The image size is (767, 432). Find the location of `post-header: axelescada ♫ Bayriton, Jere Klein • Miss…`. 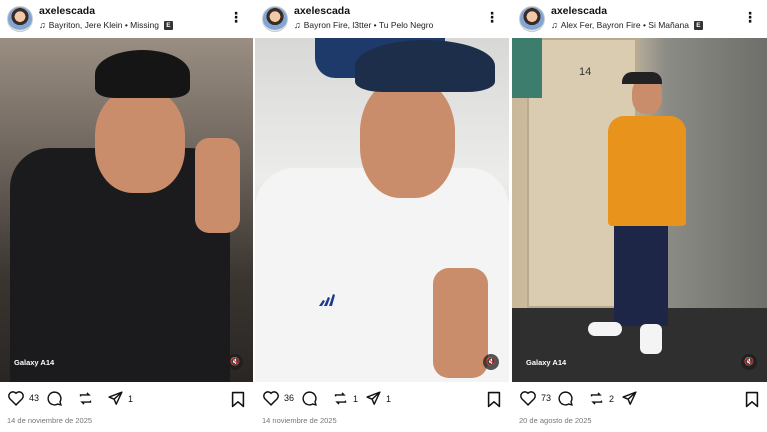

post-header: axelescada ♫ Bayriton, Jere Klein • Miss… is located at coordinates (126, 19).